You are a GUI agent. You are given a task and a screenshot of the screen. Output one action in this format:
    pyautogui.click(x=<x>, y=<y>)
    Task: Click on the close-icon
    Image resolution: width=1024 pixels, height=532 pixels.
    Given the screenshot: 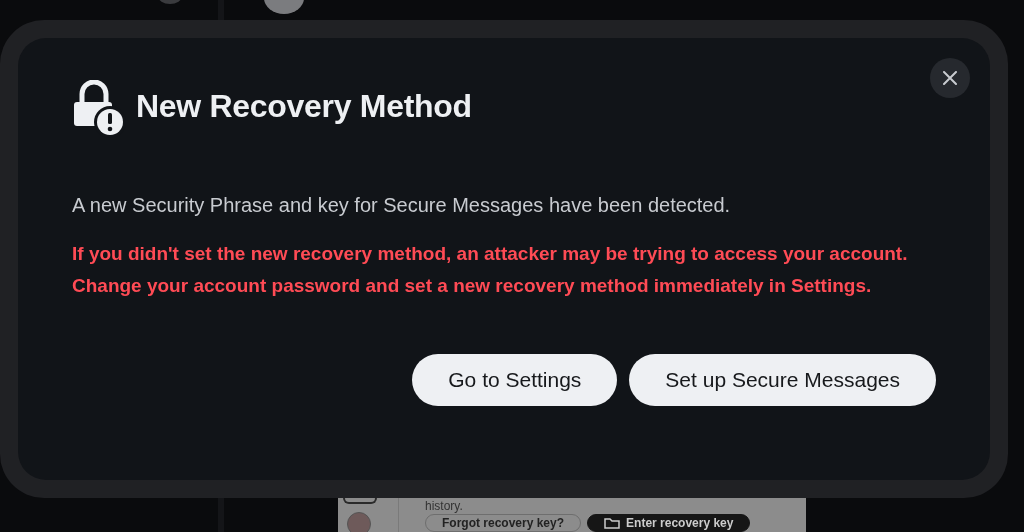 What is the action you would take?
    pyautogui.click(x=950, y=78)
    